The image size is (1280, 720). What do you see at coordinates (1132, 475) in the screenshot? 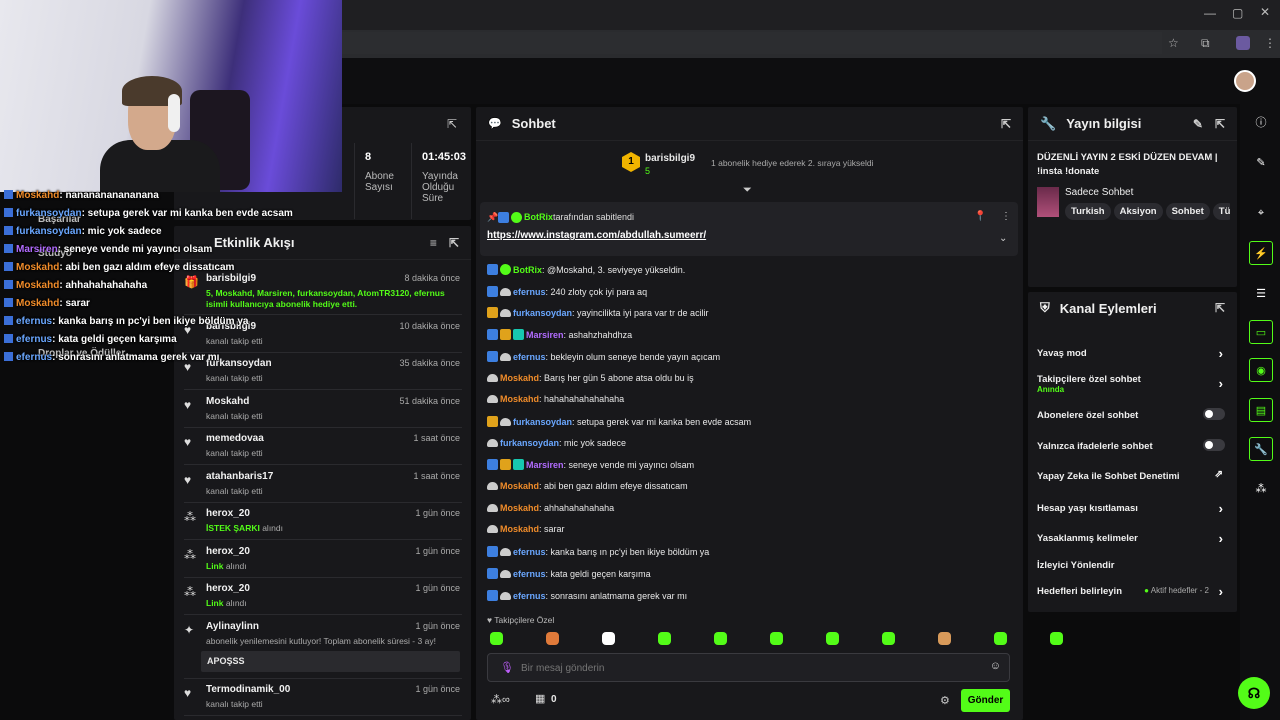
I see `channel-action-row: Yapay Zeka ile Sohbet Denetimi ⇗` at bounding box center [1132, 475].